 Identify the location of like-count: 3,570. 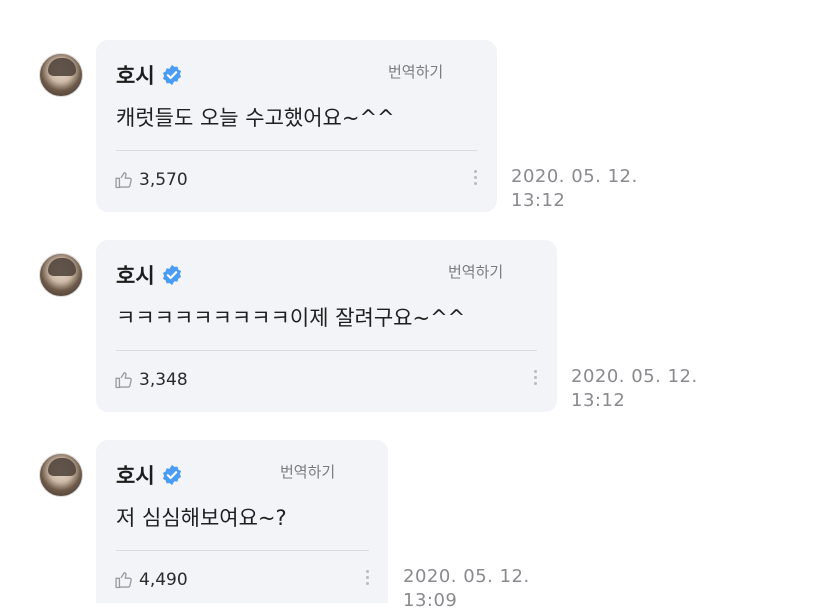
(163, 180).